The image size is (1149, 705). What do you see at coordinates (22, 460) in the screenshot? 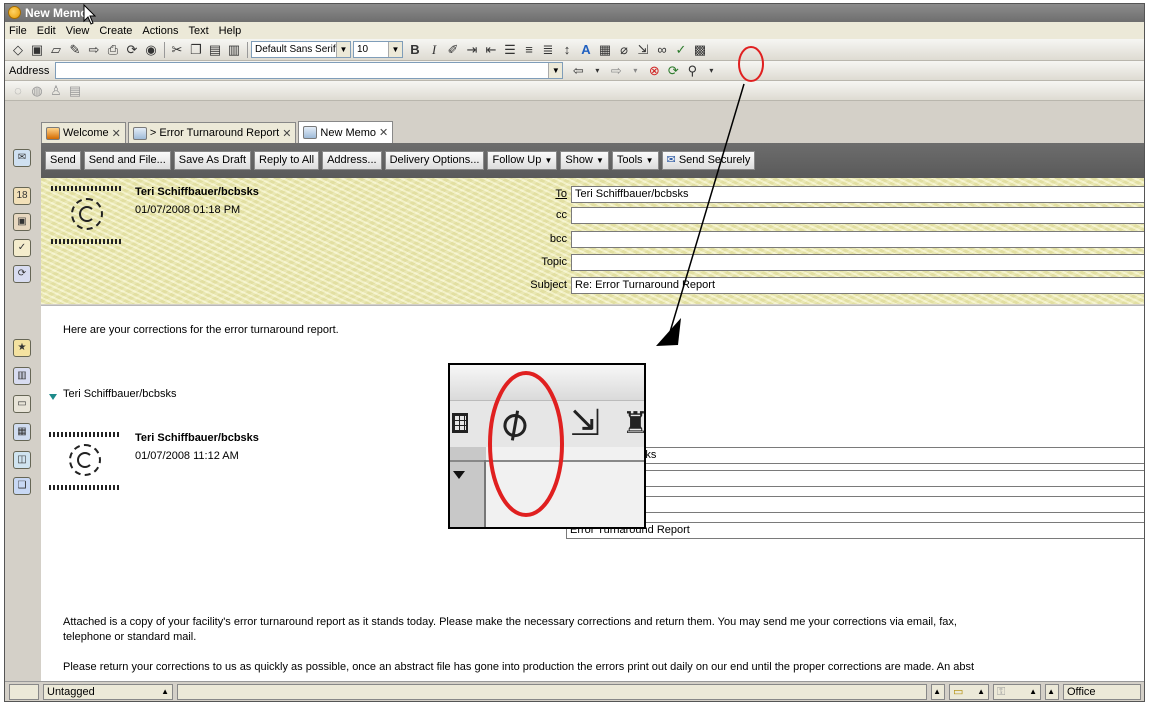
I see `workspace-icon: ◫` at bounding box center [22, 460].